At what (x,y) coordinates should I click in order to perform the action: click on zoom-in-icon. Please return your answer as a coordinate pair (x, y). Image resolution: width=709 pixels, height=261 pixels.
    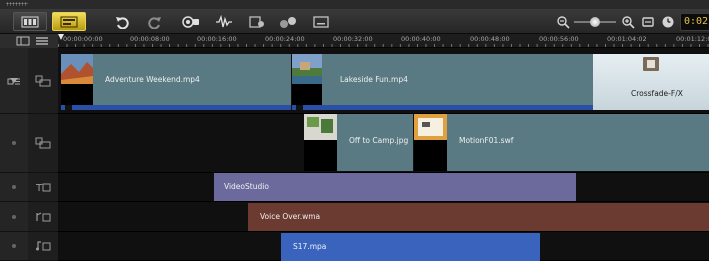
    Looking at the image, I should click on (628, 22).